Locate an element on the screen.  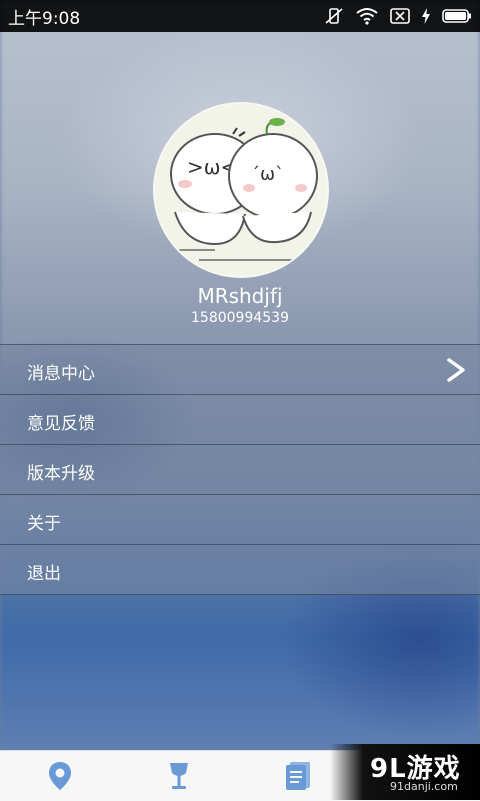
tab-orders is located at coordinates (298, 776).